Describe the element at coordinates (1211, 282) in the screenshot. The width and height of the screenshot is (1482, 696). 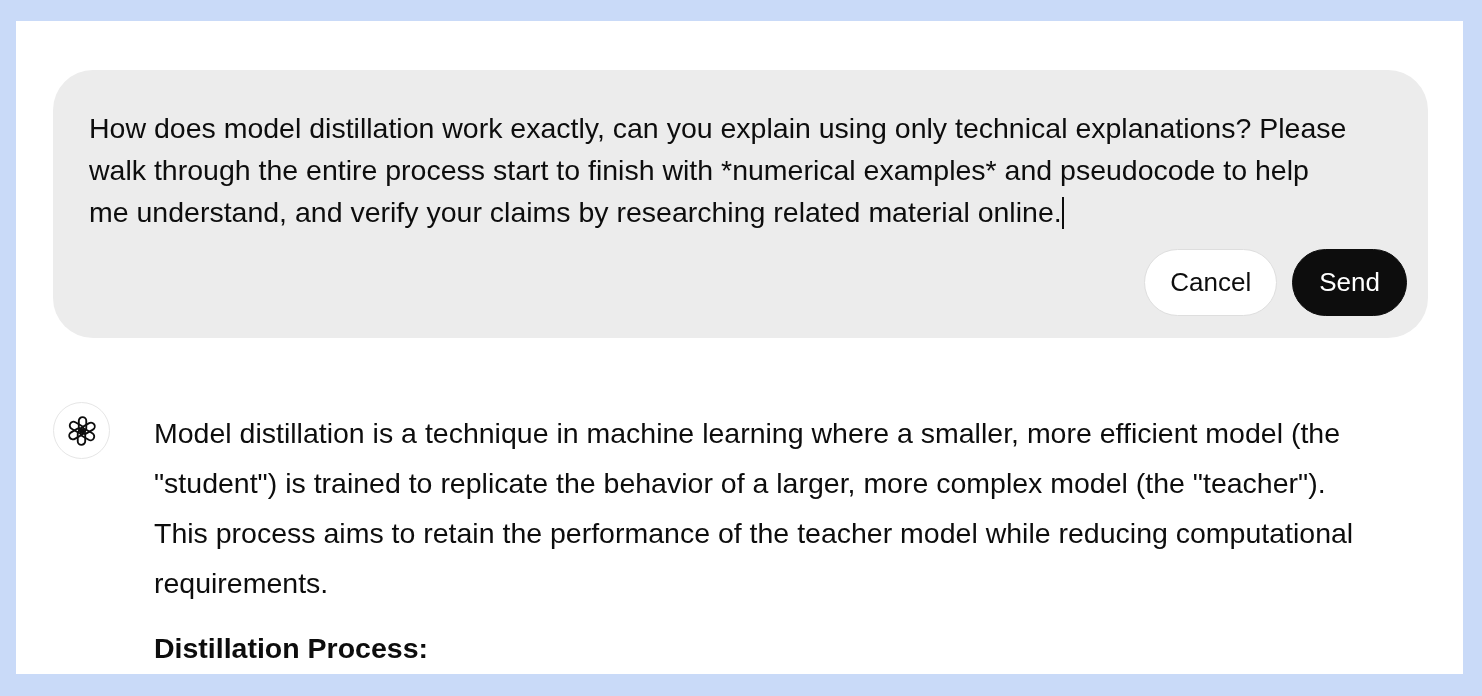
I see `cancel-button: Cancel` at that location.